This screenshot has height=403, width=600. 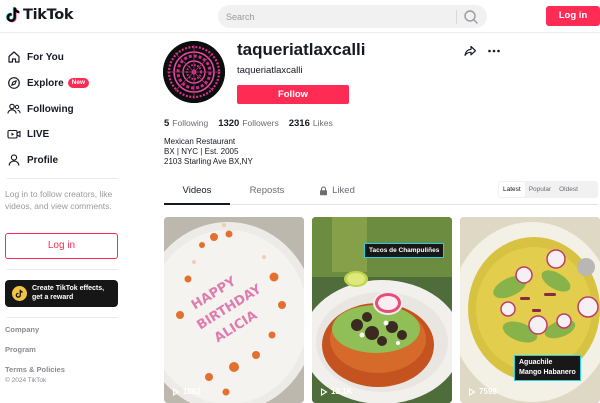 I want to click on people-icon, so click(x=14, y=108).